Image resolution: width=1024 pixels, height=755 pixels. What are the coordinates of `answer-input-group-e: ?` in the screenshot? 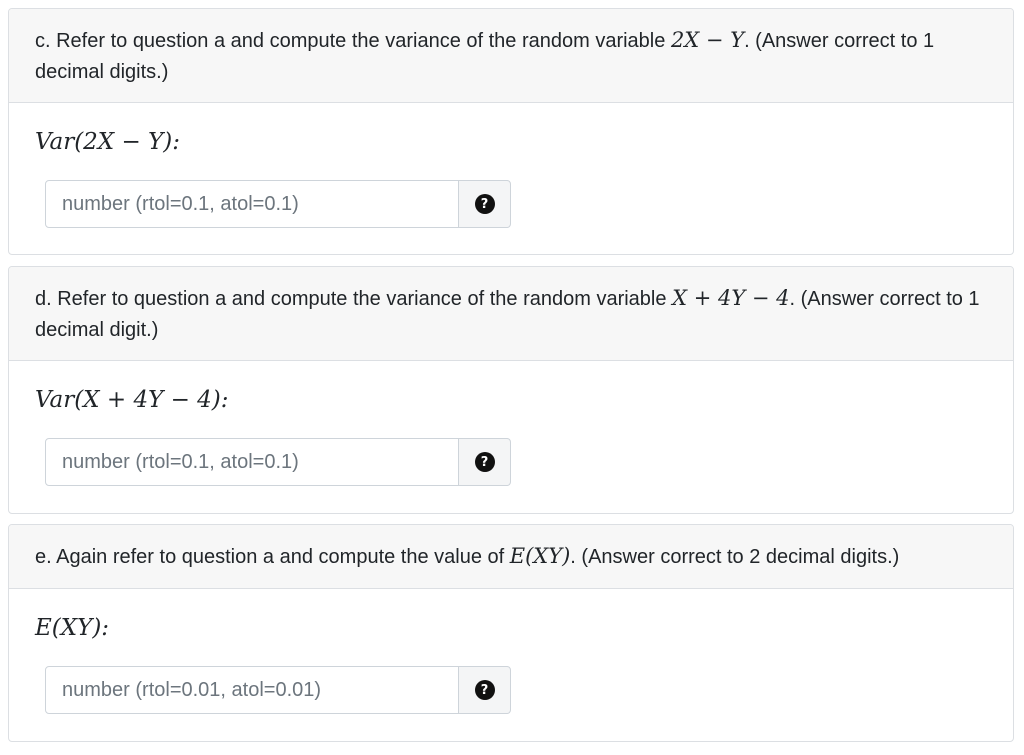 It's located at (278, 690).